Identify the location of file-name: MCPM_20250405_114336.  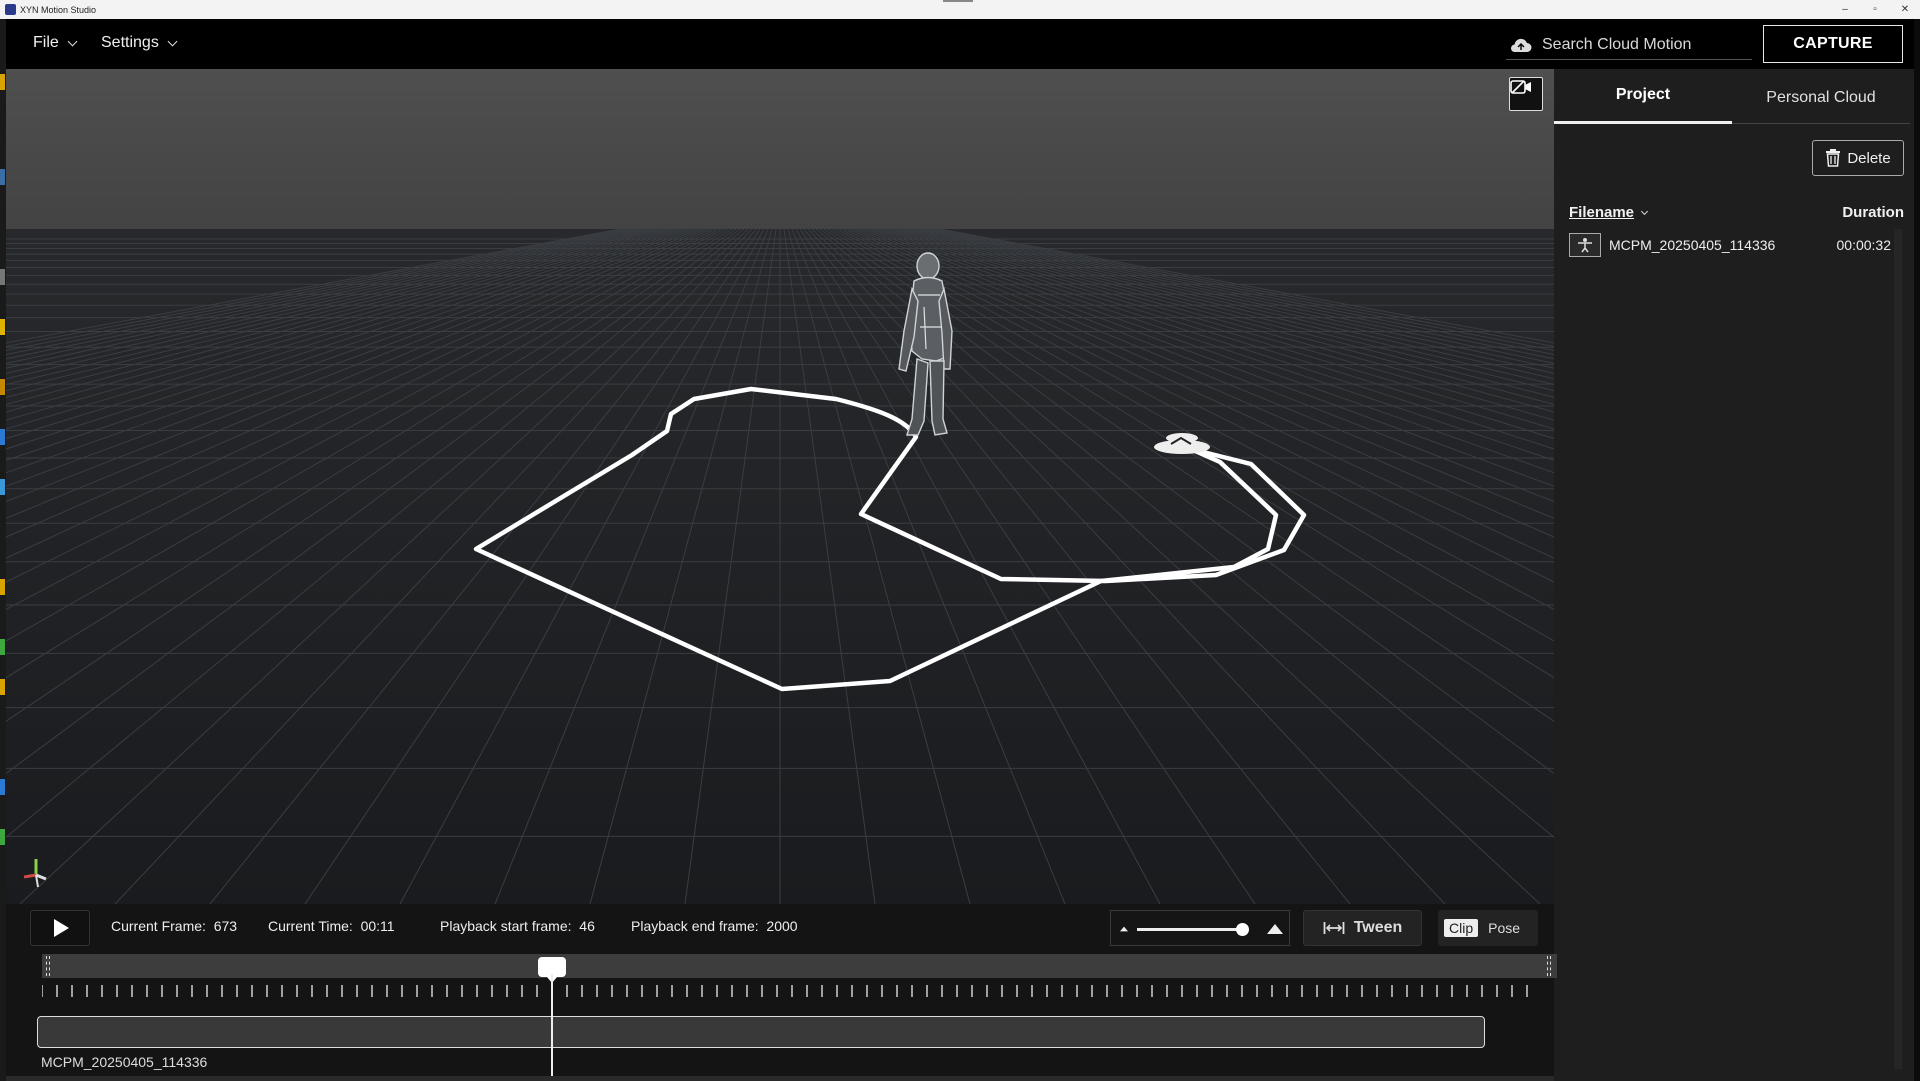
(1692, 245).